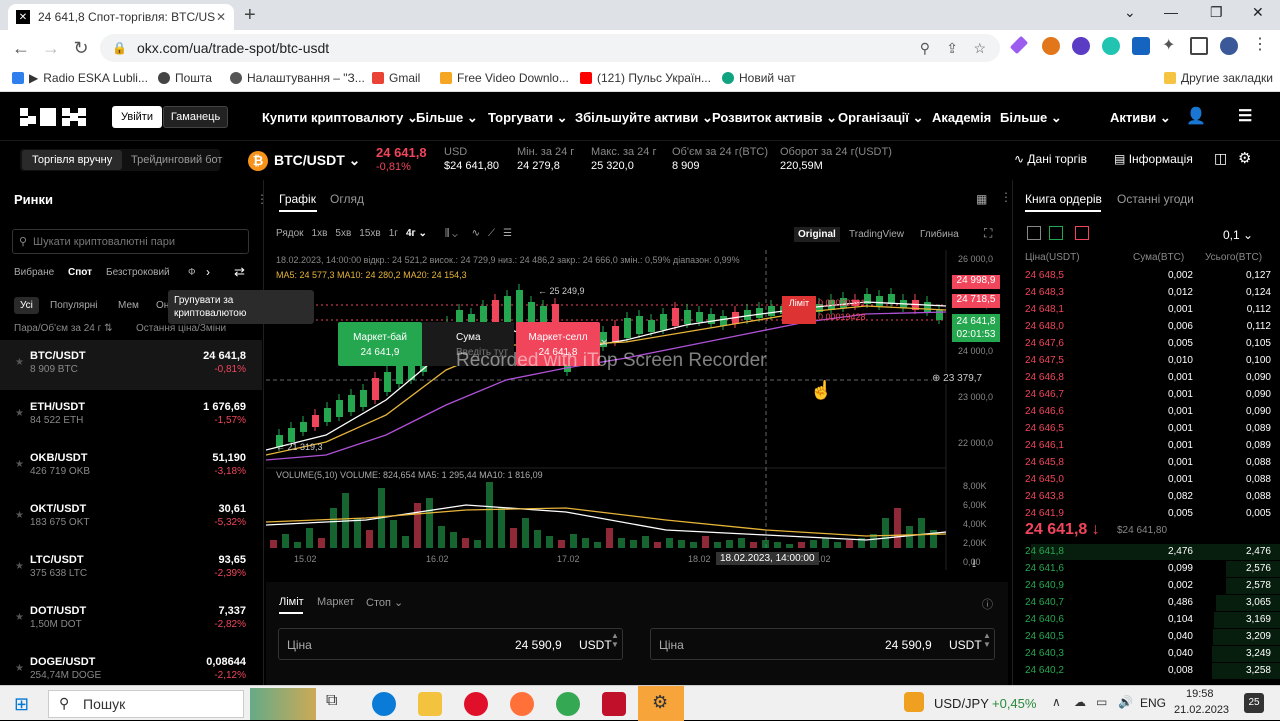 The height and width of the screenshot is (721, 1280). What do you see at coordinates (974, 564) in the screenshot?
I see `reset-scale-icon: ⭳` at bounding box center [974, 564].